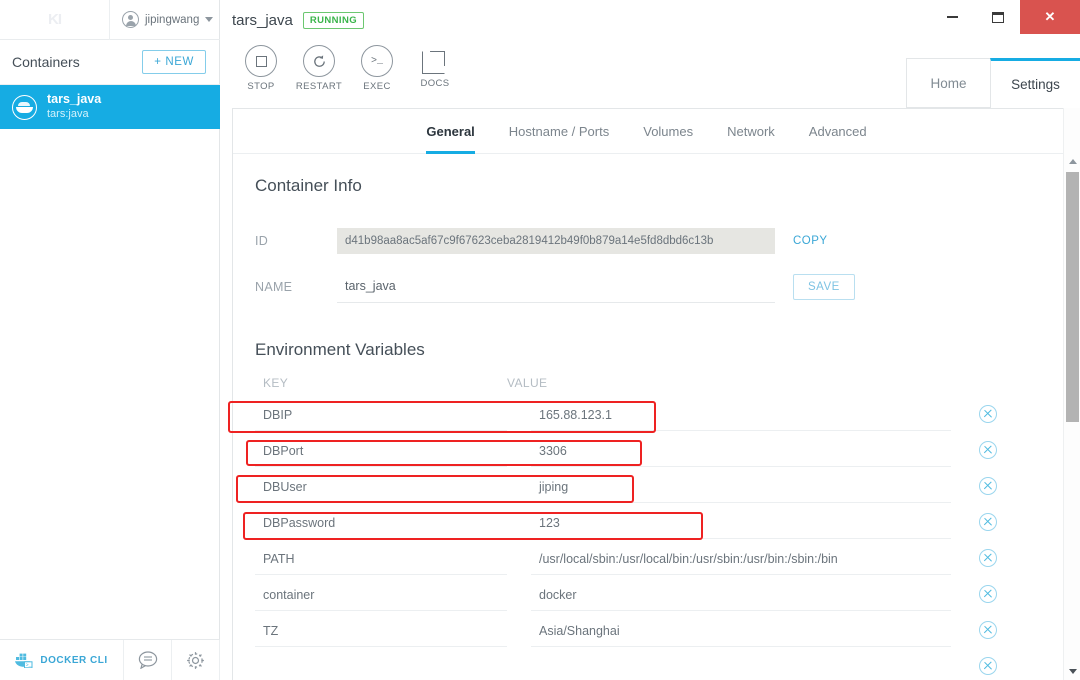  I want to click on minimize-icon, so click(952, 17).